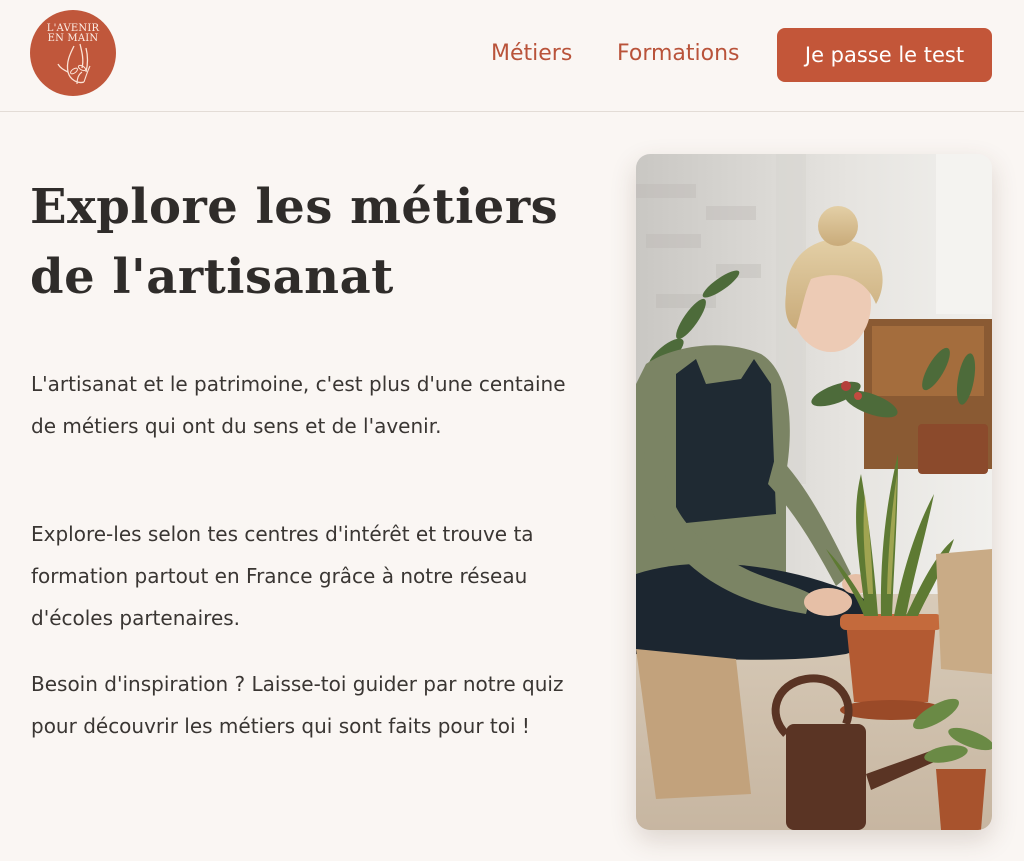 The width and height of the screenshot is (1024, 861). I want to click on nav-link-formations: Formations, so click(678, 54).